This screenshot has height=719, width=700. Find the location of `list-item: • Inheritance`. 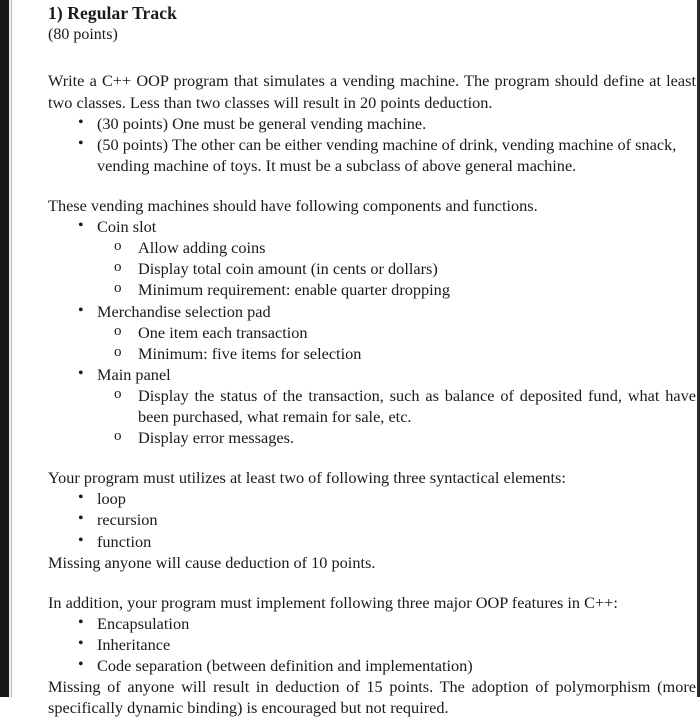

list-item: • Inheritance is located at coordinates (372, 644).